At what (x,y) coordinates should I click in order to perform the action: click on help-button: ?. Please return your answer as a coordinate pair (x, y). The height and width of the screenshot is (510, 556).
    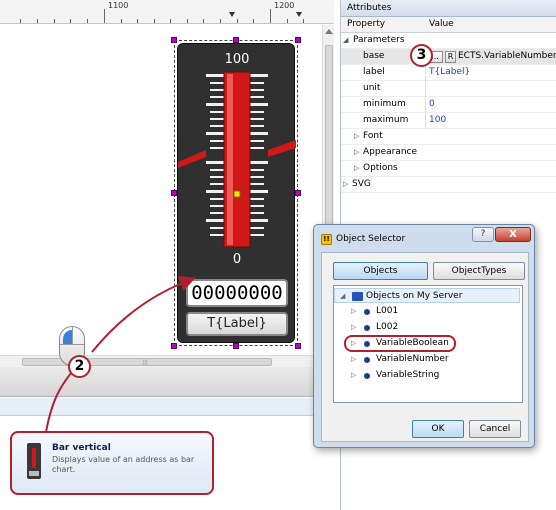
    Looking at the image, I should click on (483, 234).